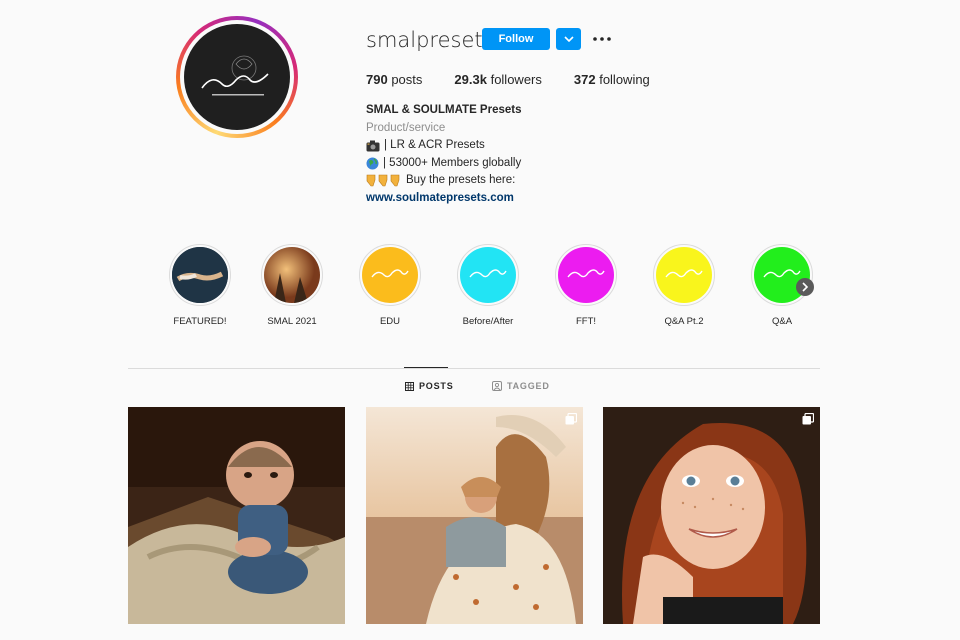 This screenshot has height=640, width=960. I want to click on bio-line: Buy the presets here:, so click(444, 181).